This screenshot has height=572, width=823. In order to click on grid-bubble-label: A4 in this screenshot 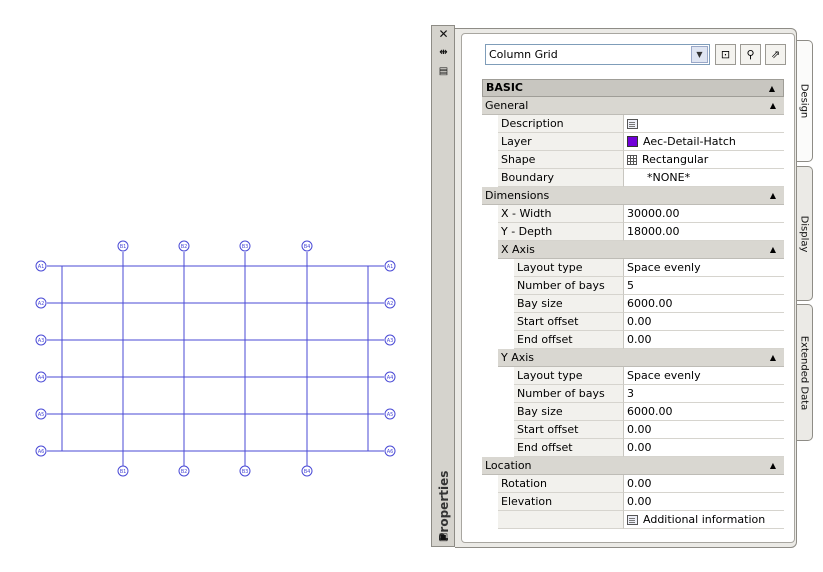, I will do `click(41, 378)`.